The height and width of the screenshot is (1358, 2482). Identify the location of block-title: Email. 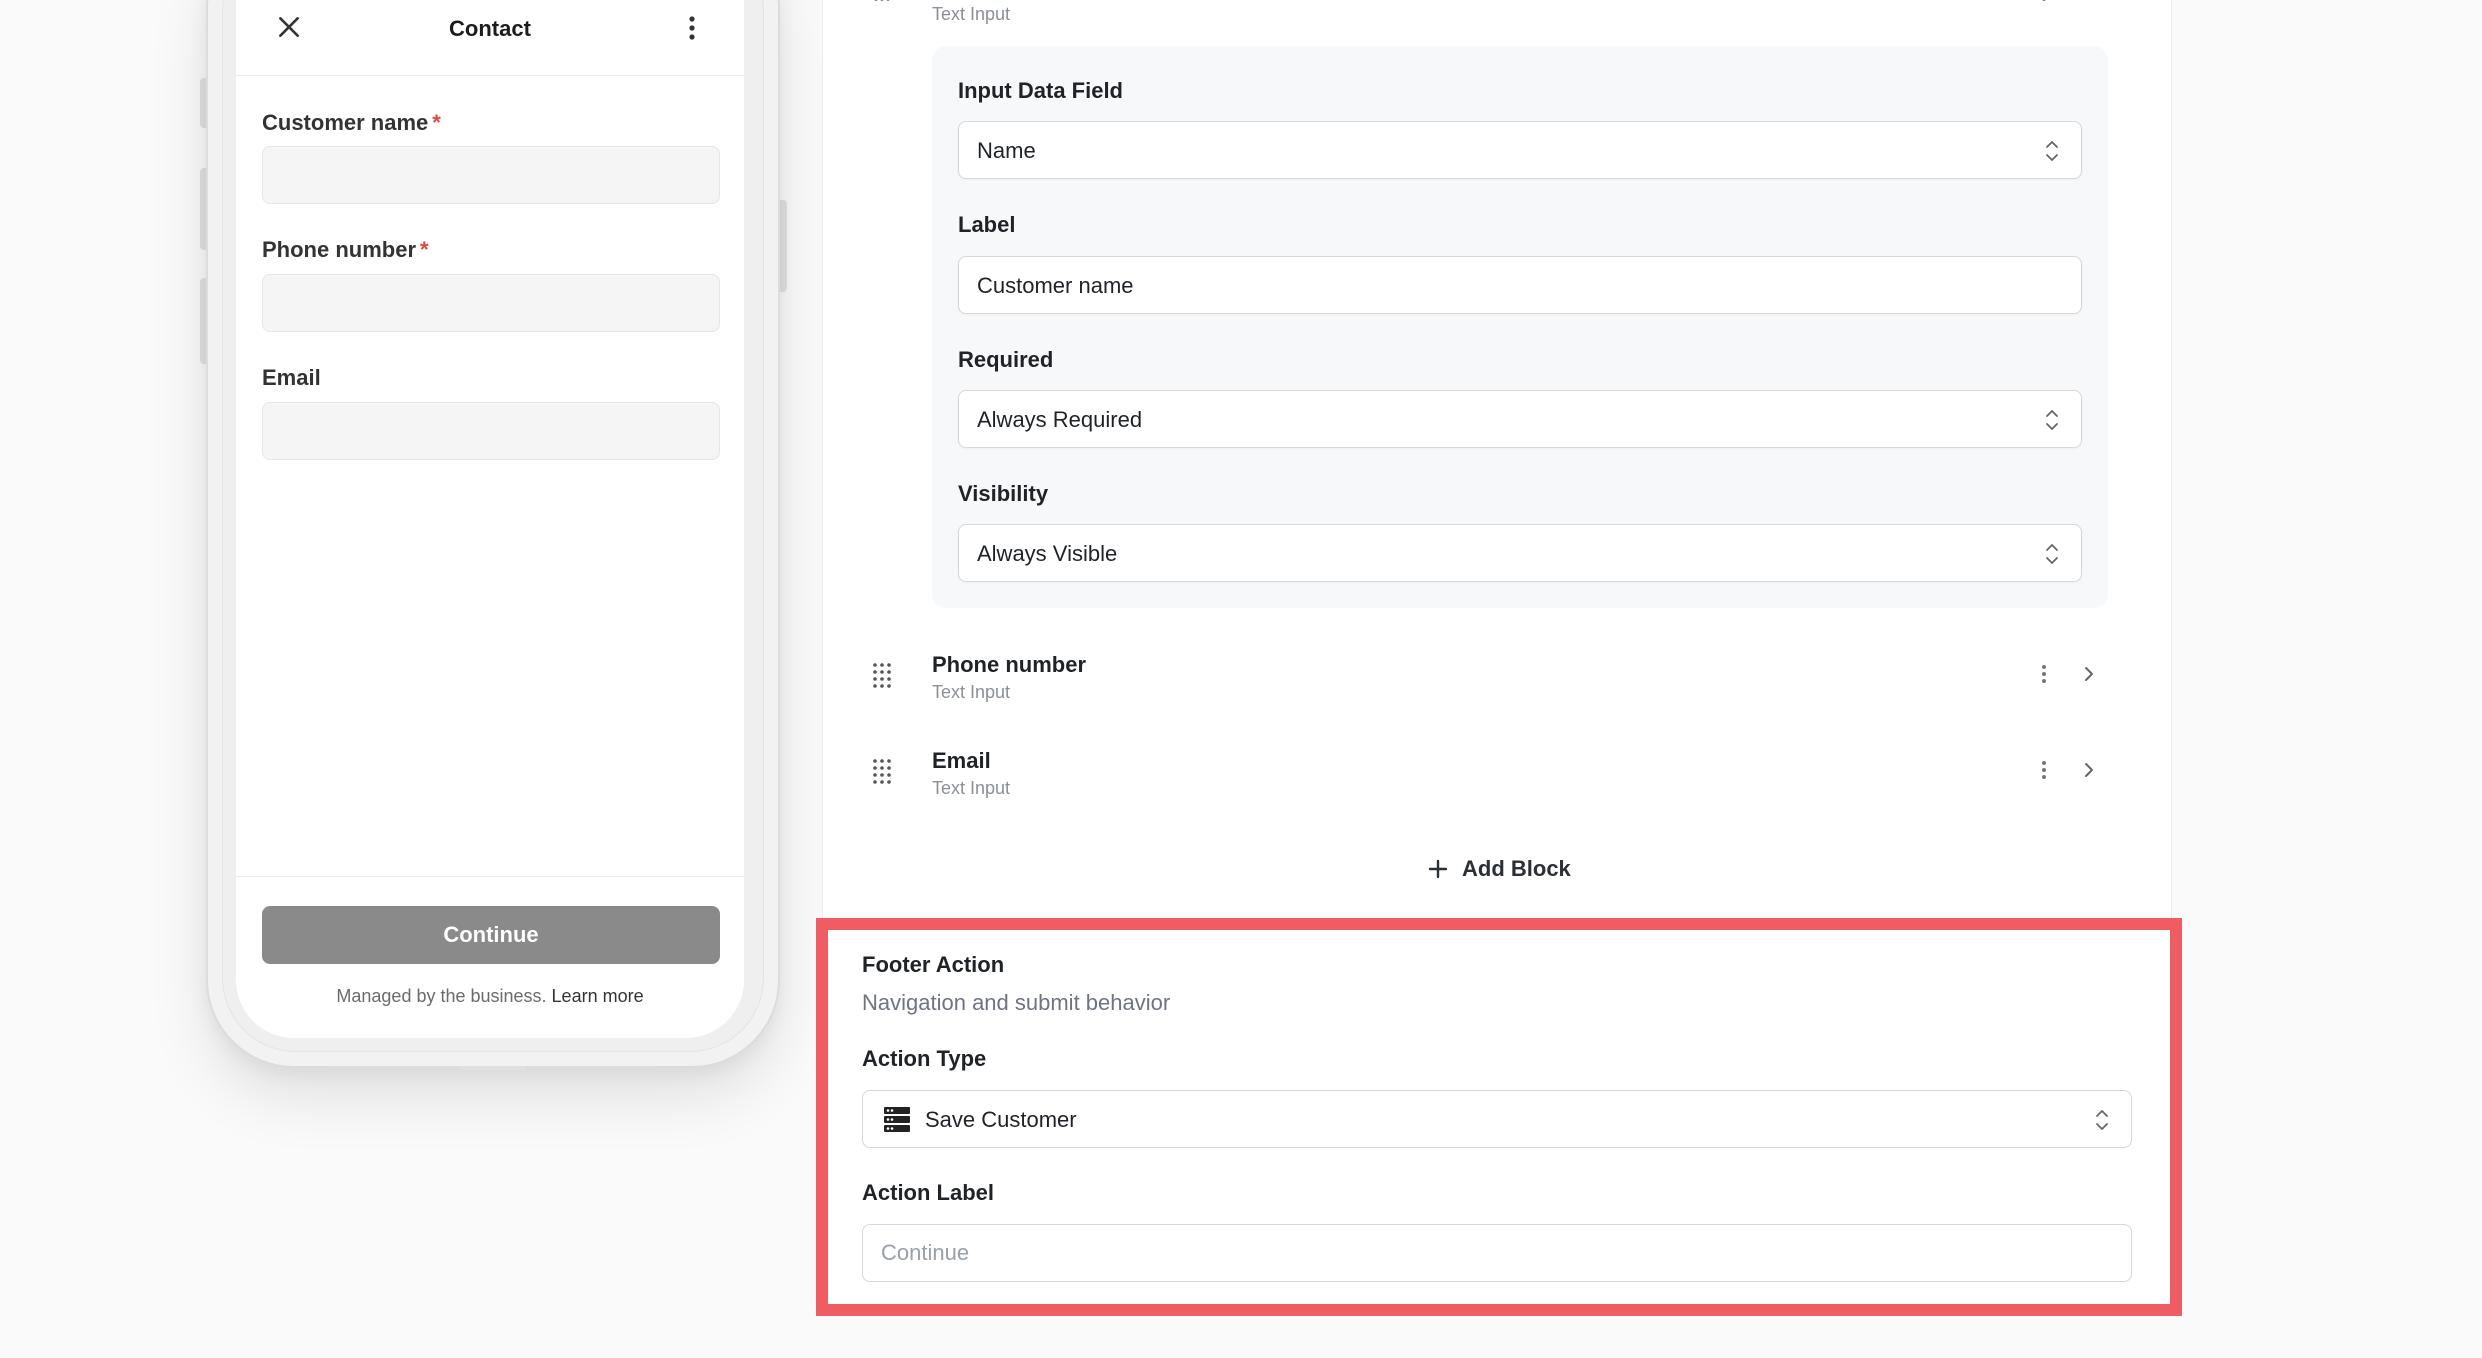
(961, 760).